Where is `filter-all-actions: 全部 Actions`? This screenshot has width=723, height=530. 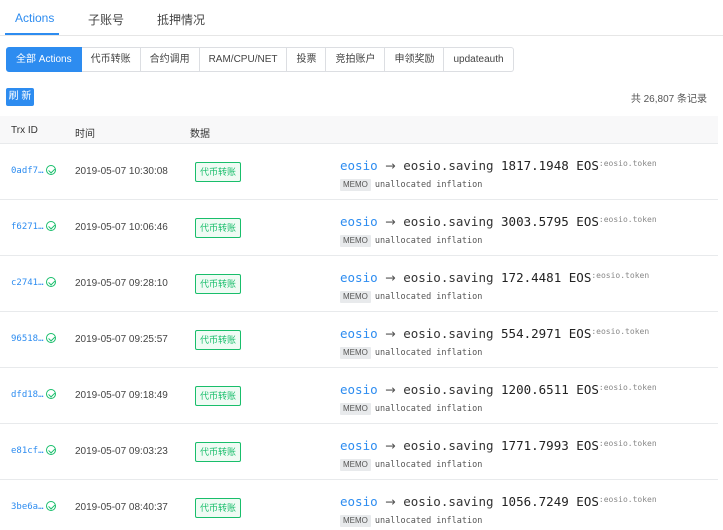
filter-all-actions: 全部 Actions is located at coordinates (44, 59).